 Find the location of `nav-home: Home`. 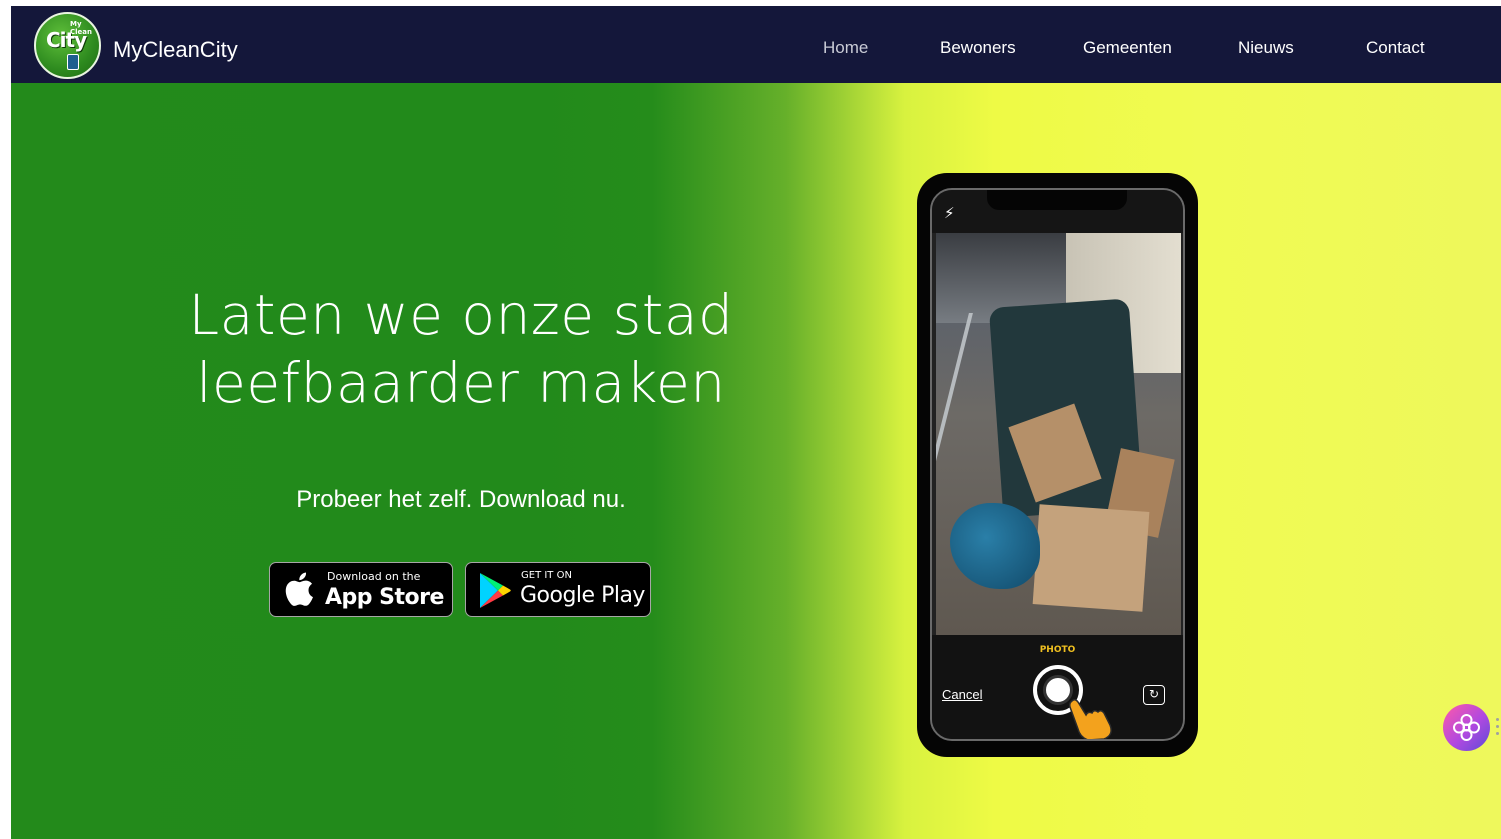

nav-home: Home is located at coordinates (845, 48).